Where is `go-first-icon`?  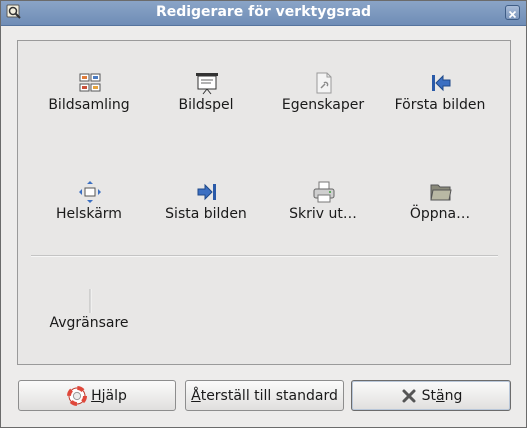 go-first-icon is located at coordinates (441, 83).